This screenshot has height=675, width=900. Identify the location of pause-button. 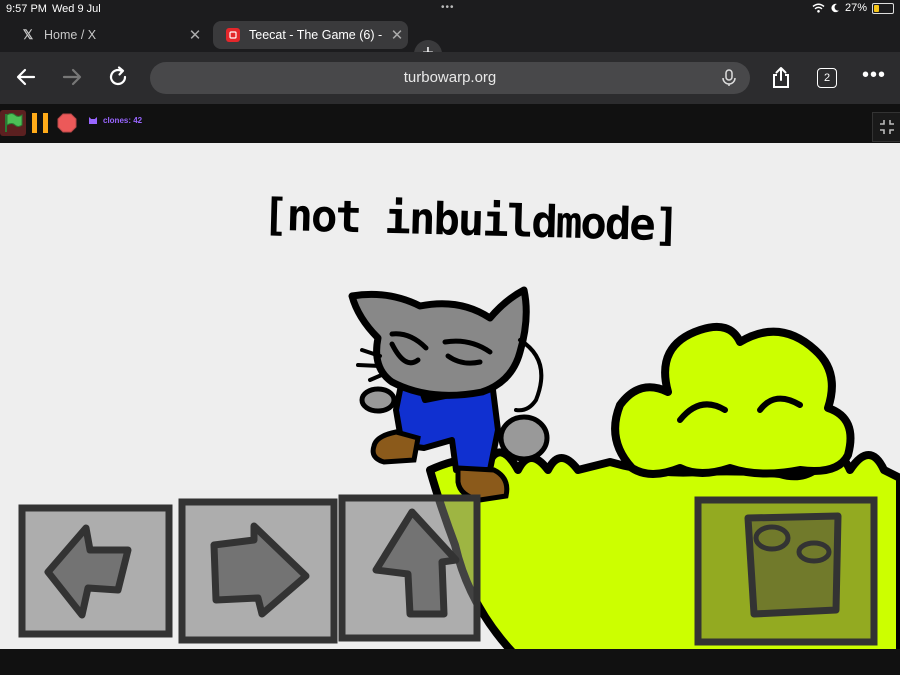
(40, 123).